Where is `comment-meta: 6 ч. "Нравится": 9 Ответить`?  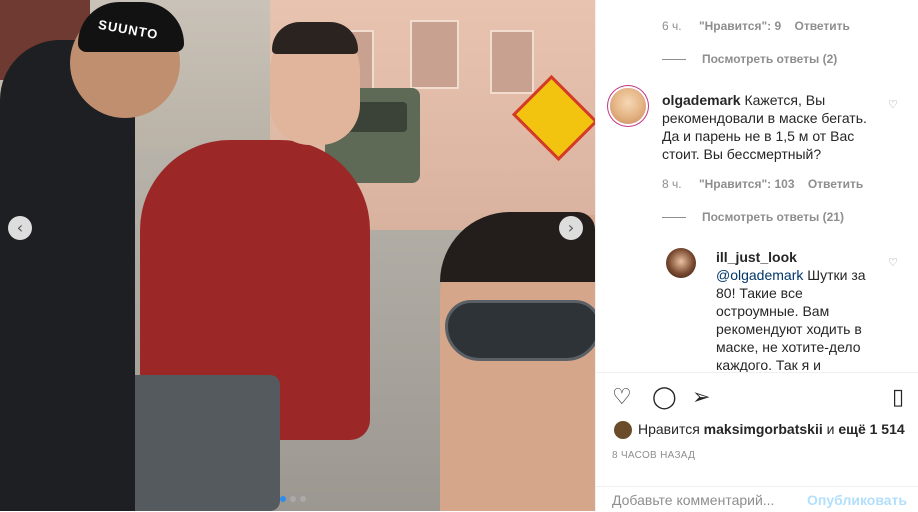
comment-meta: 6 ч. "Нравится": 9 Ответить is located at coordinates (756, 26).